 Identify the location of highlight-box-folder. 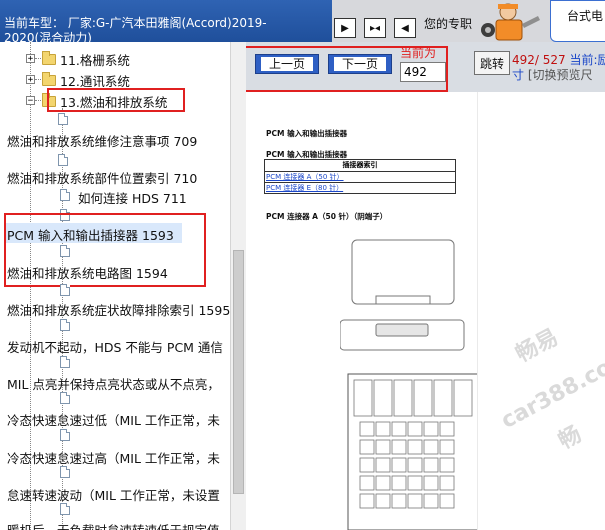
(116, 100).